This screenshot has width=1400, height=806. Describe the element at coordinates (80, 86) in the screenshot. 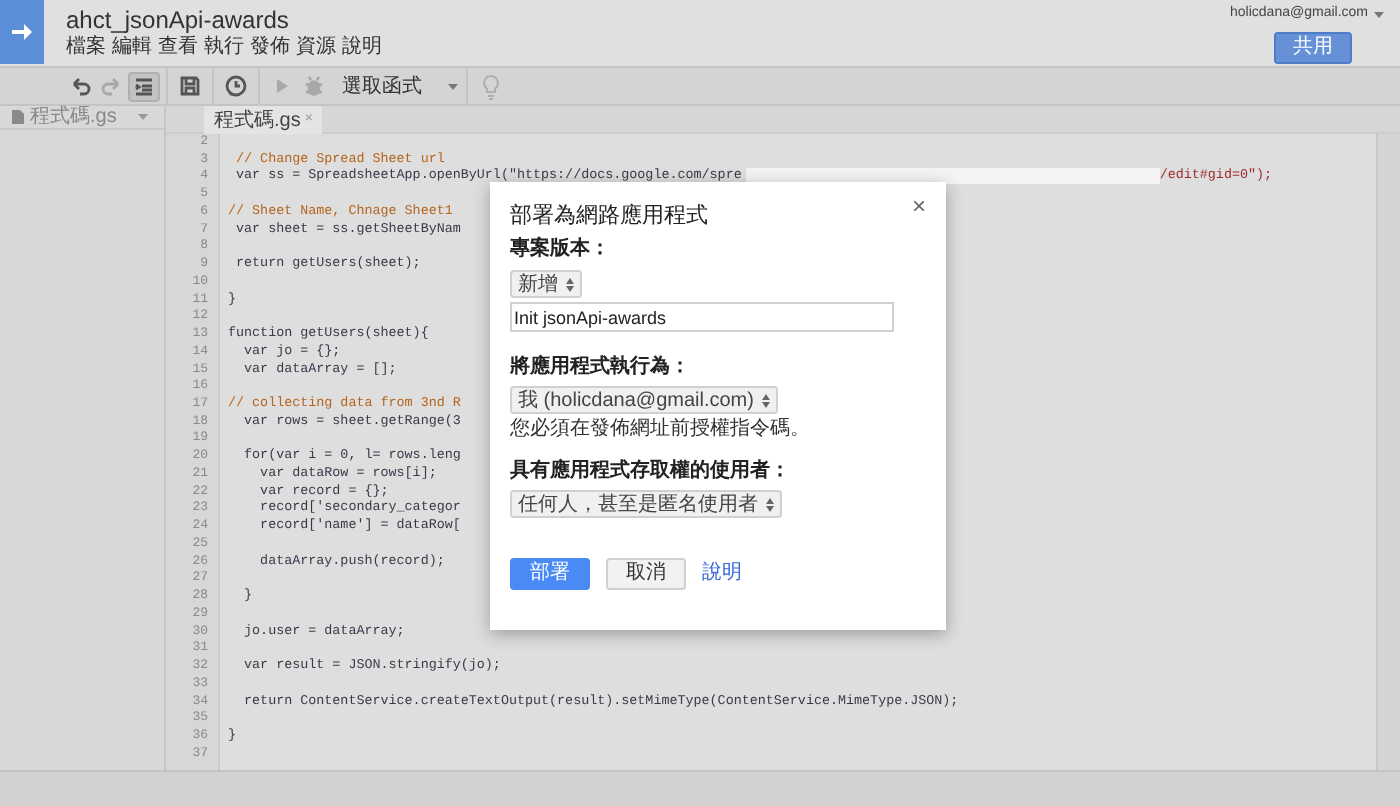

I see `undo-icon` at that location.